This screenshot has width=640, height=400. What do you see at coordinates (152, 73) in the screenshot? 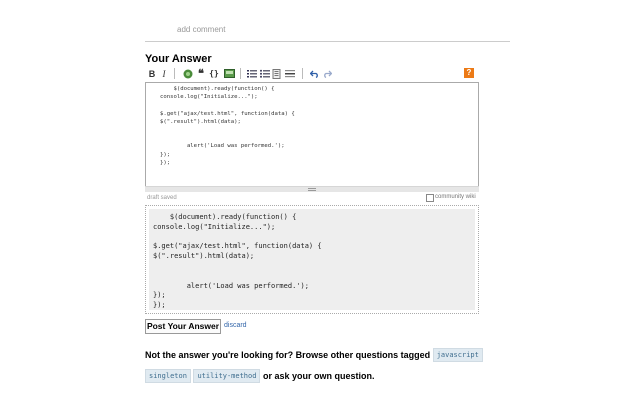
I see `bold-button: B` at bounding box center [152, 73].